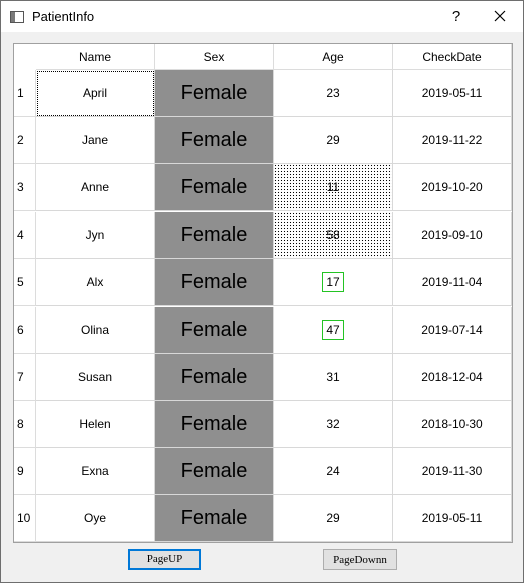  Describe the element at coordinates (25, 187) in the screenshot. I see `row-header: 3` at that location.